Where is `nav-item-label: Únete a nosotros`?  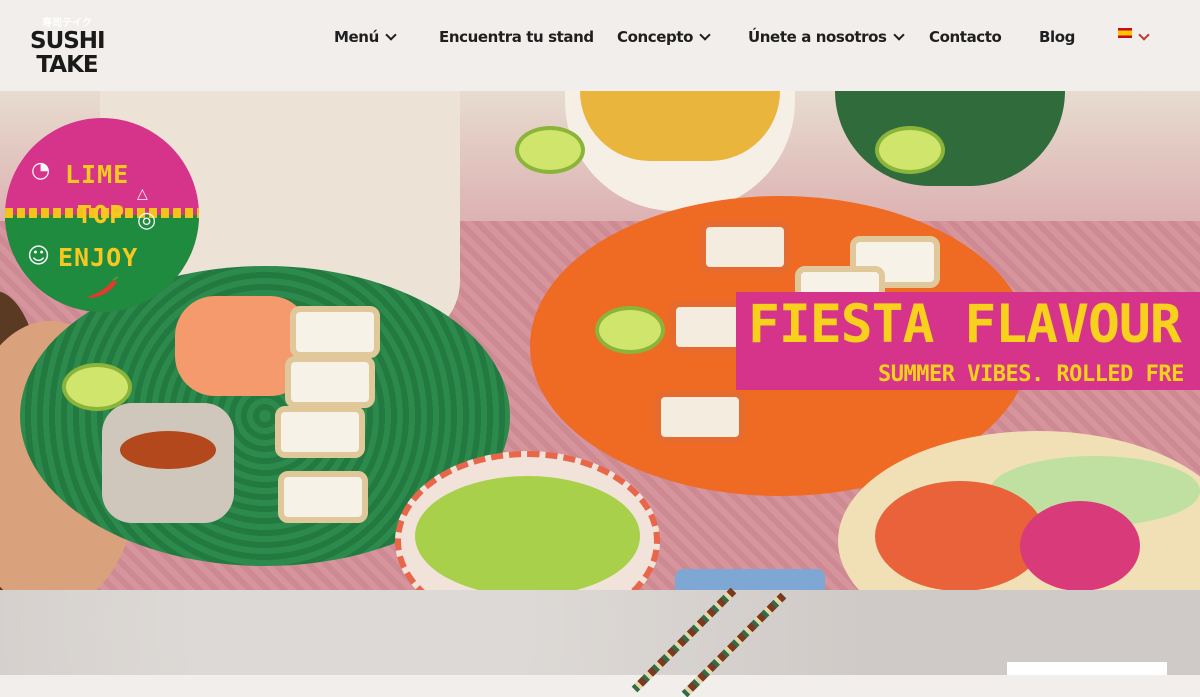
nav-item-label: Únete a nosotros is located at coordinates (817, 37).